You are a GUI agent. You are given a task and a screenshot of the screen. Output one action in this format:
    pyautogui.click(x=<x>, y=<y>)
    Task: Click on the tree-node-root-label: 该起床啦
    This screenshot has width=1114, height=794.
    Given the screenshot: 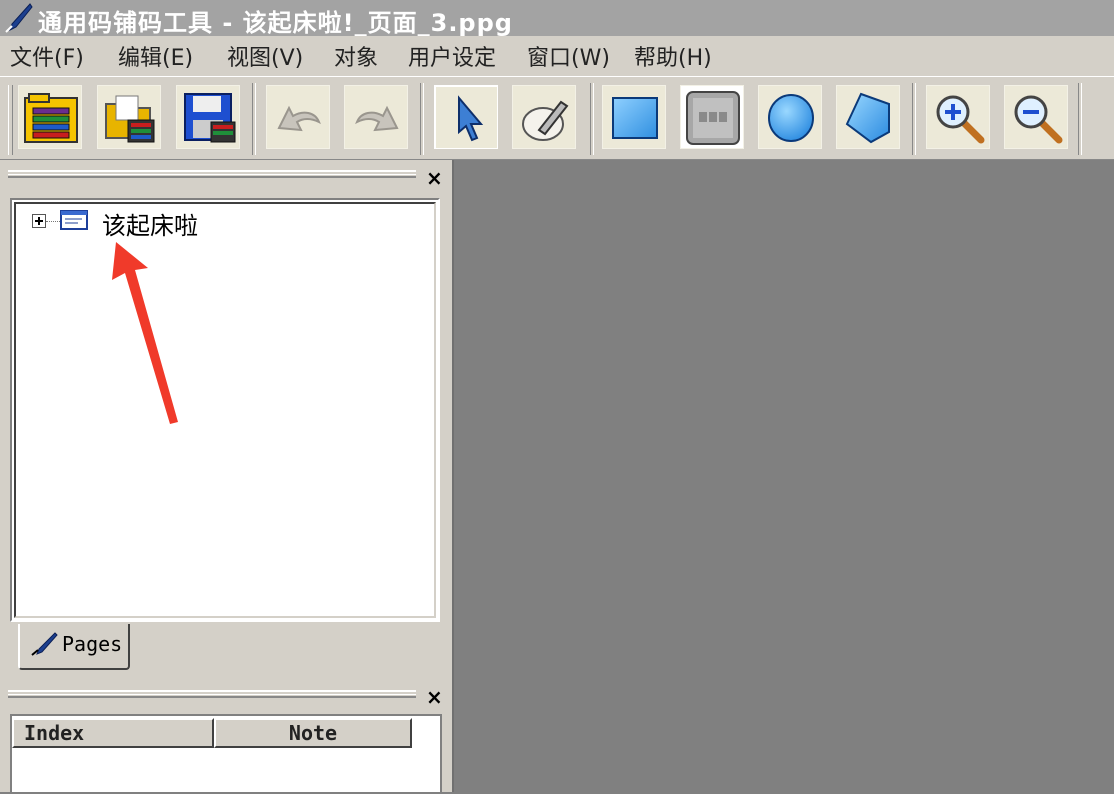 What is the action you would take?
    pyautogui.click(x=150, y=223)
    